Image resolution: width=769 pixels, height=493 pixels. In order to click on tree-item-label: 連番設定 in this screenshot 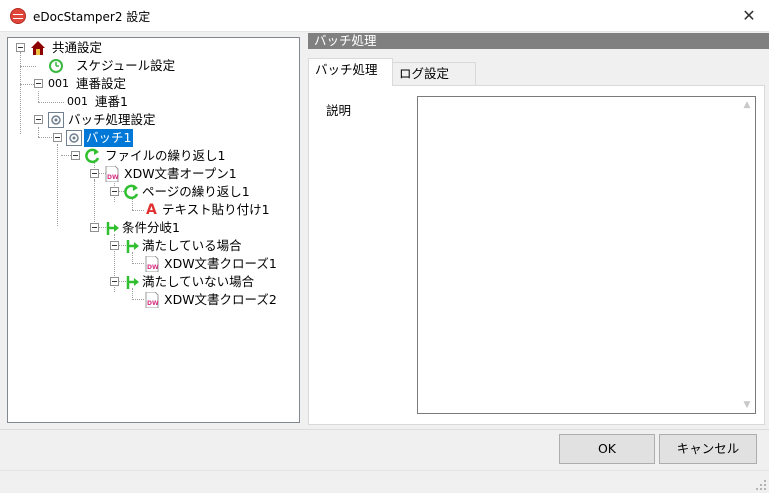, I will do `click(101, 83)`.